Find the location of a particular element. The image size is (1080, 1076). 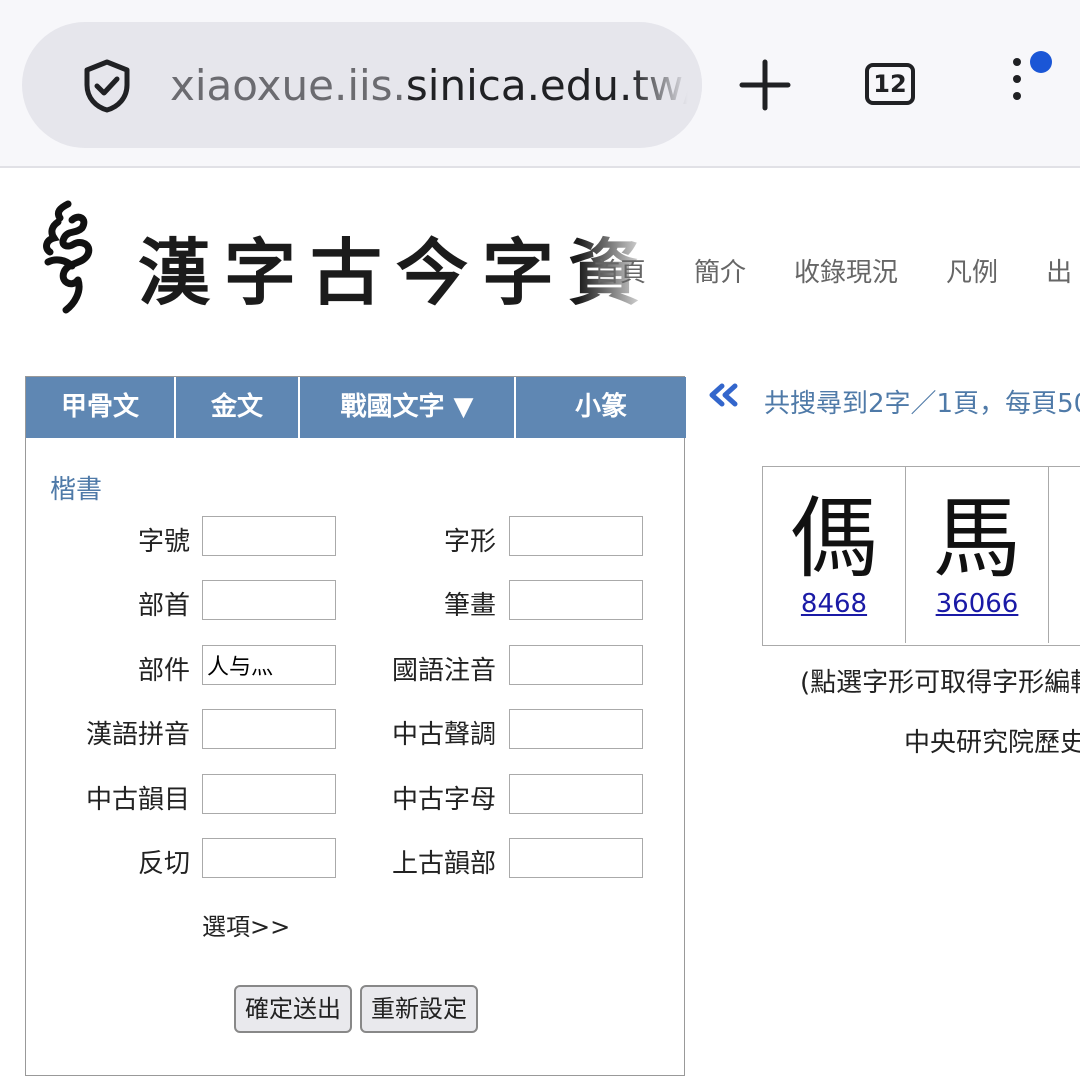

tab-small-seal: 小篆 is located at coordinates (601, 407).